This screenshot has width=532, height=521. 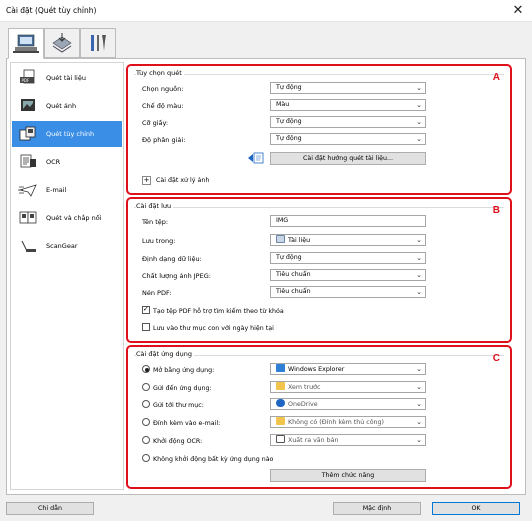 What do you see at coordinates (53, 162) in the screenshot?
I see `sidebar-item-label: OCR` at bounding box center [53, 162].